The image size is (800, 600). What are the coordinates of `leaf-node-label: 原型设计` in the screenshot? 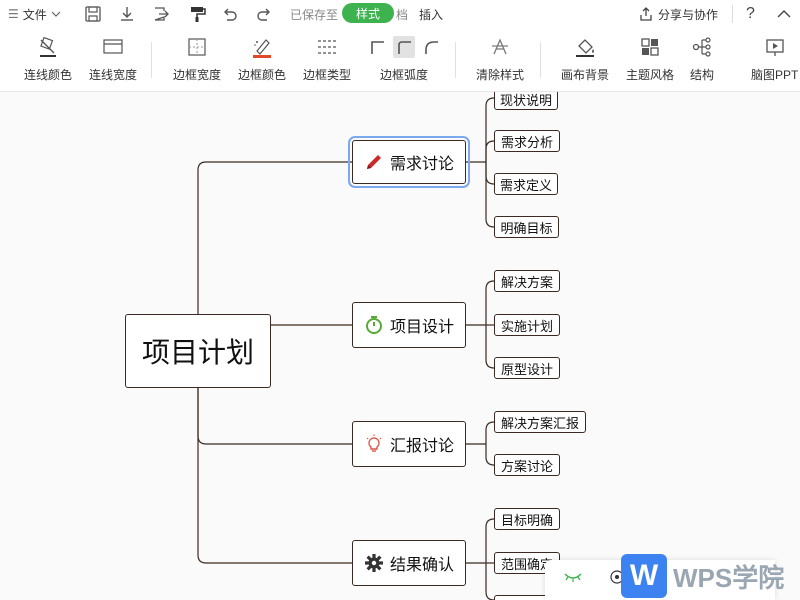 It's located at (526, 369).